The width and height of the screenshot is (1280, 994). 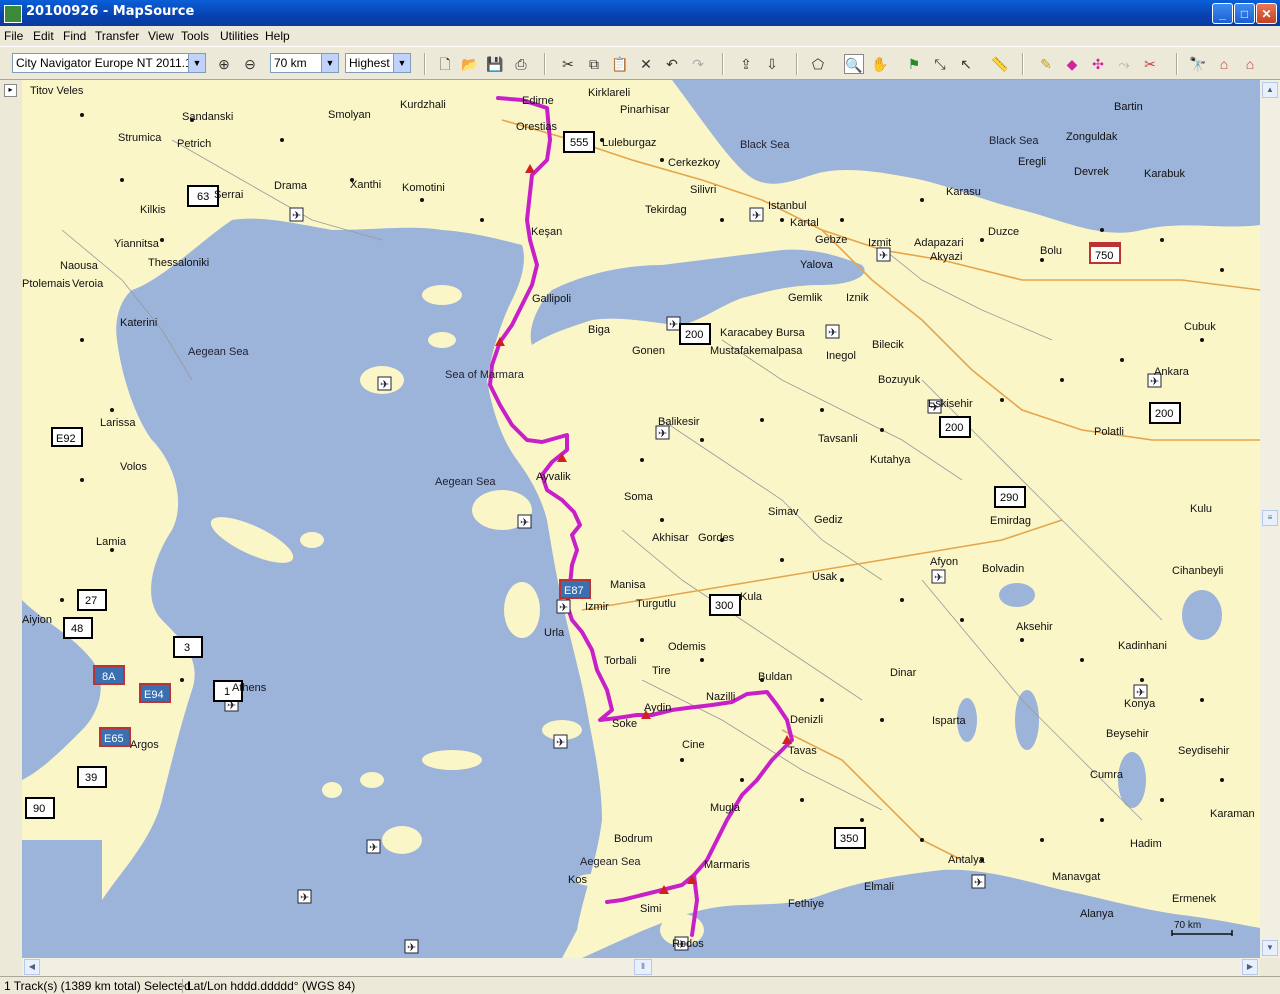 What do you see at coordinates (657, 708) in the screenshot?
I see `svg-text: Aydin` at bounding box center [657, 708].